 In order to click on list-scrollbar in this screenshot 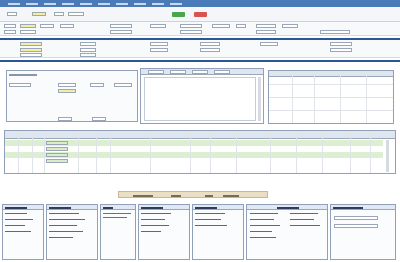, I will do `click(259, 99)`.